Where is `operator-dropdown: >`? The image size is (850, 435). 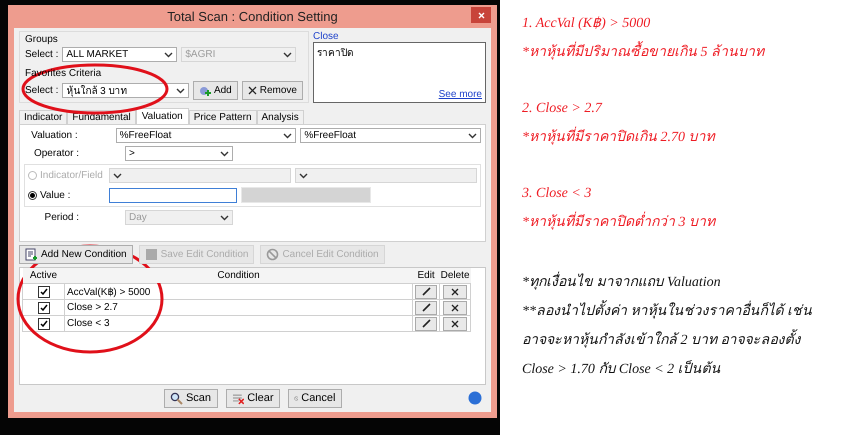 operator-dropdown: > is located at coordinates (179, 153).